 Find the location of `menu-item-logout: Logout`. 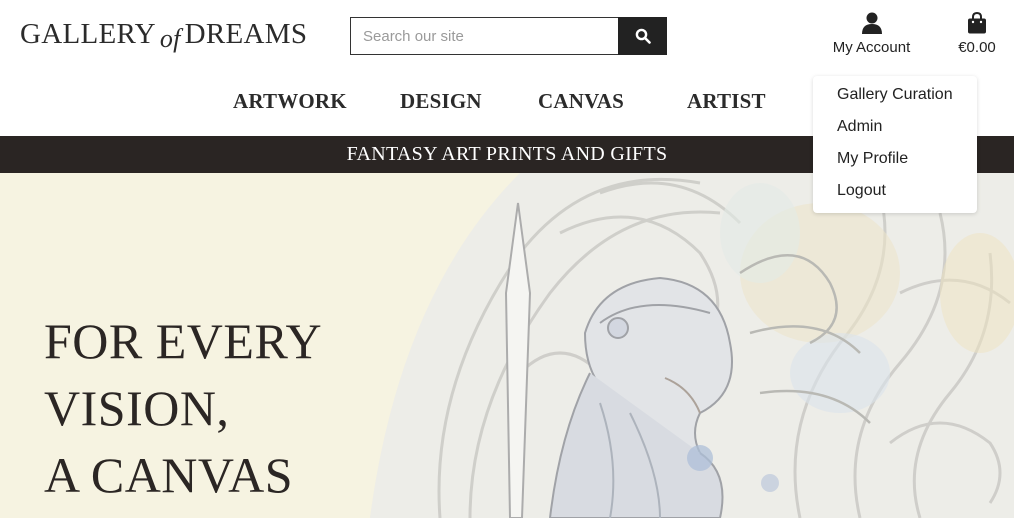

menu-item-logout: Logout is located at coordinates (861, 191).